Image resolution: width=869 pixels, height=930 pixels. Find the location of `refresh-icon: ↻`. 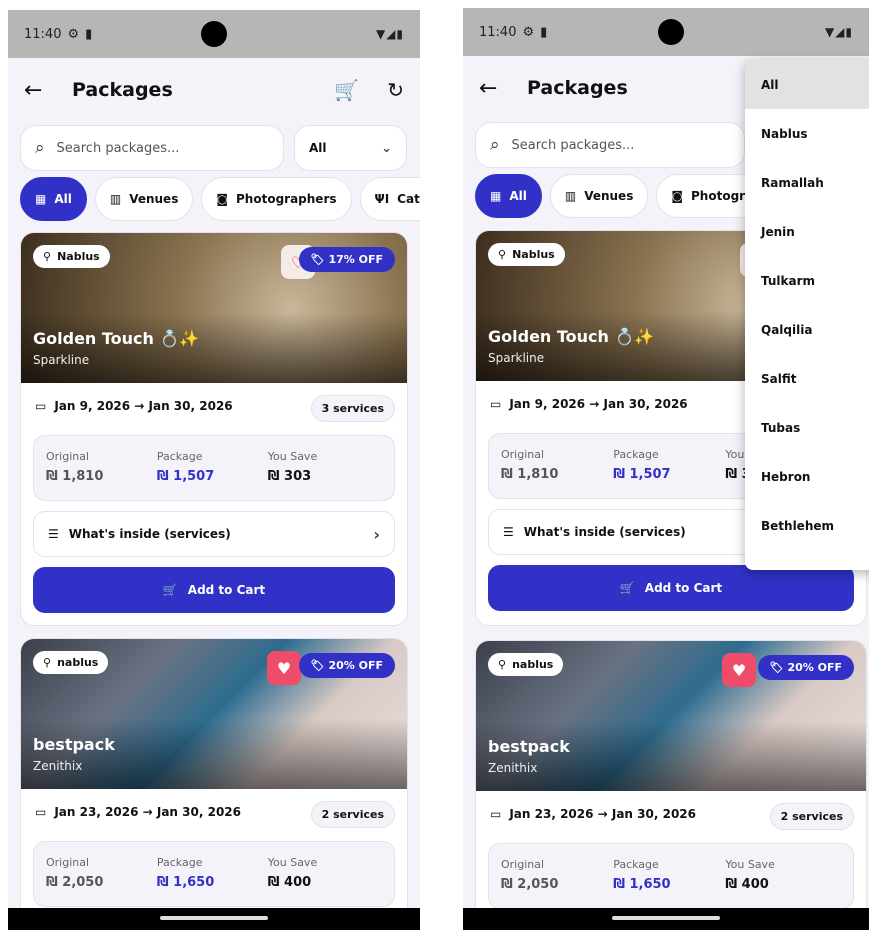

refresh-icon: ↻ is located at coordinates (395, 90).